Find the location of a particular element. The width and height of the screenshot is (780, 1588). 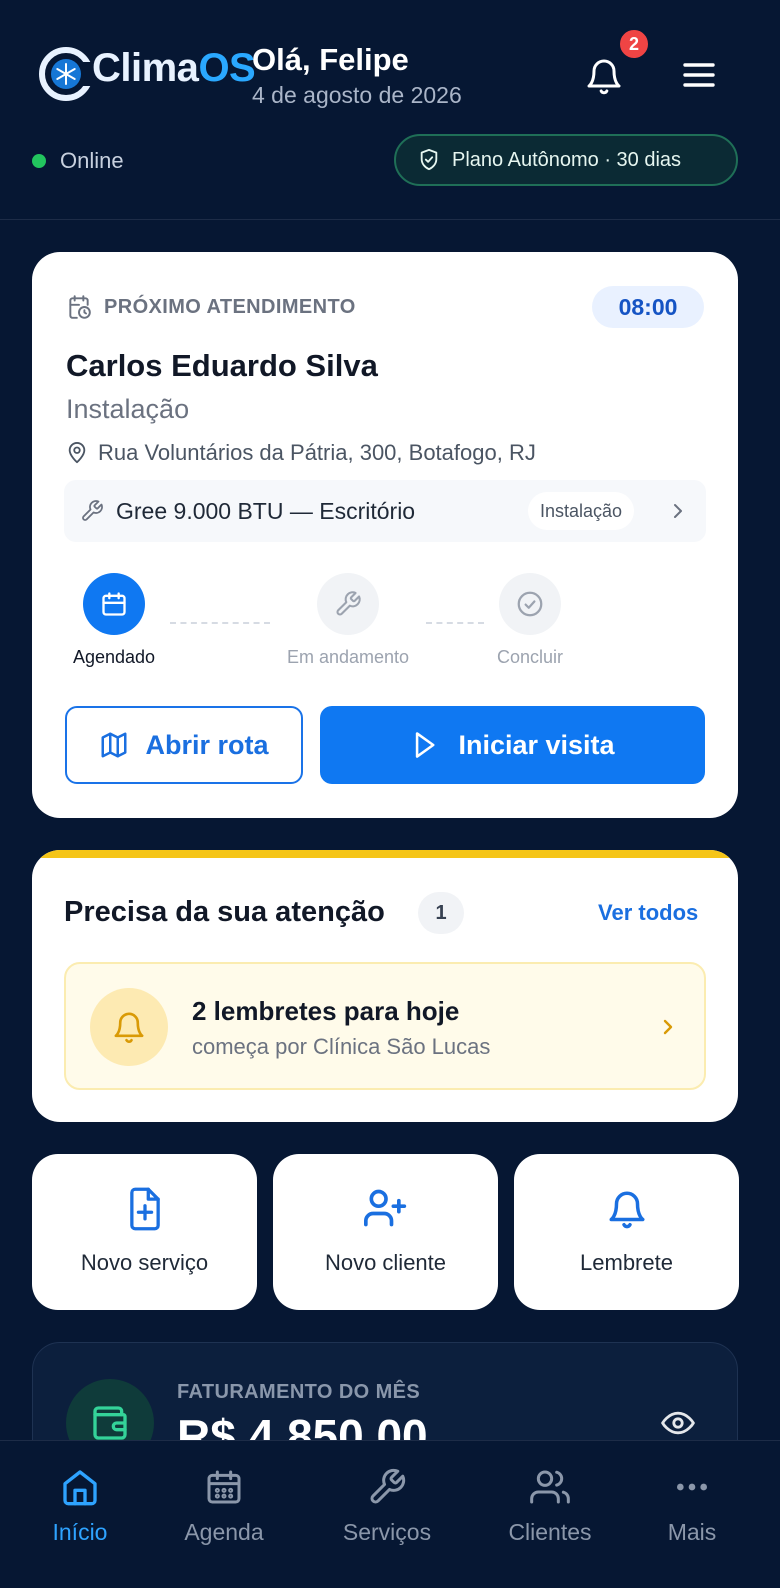

greeting-block: Olá, Felipe 4 de agosto de 2026 is located at coordinates (357, 75).